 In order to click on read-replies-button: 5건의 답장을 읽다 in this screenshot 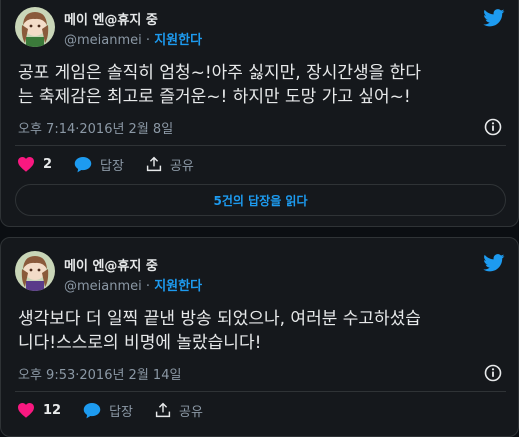, I will do `click(260, 200)`.